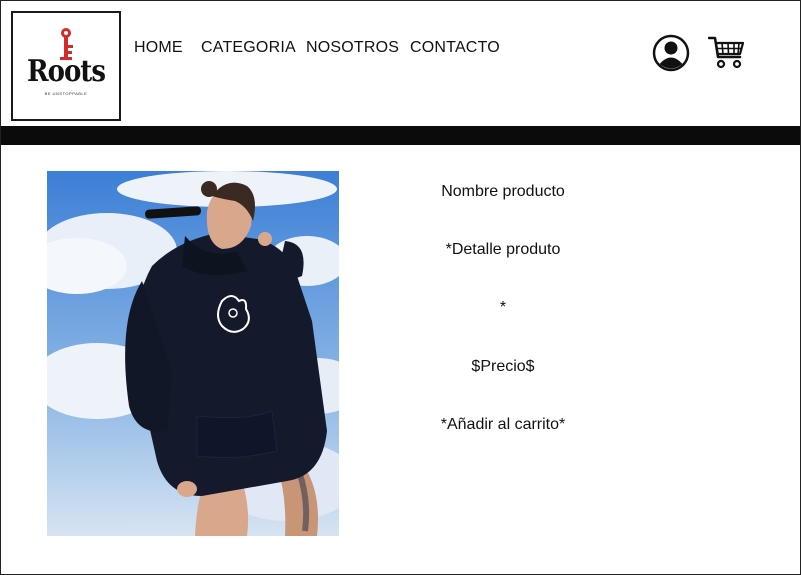  What do you see at coordinates (503, 191) in the screenshot?
I see `product-name: Nombre producto` at bounding box center [503, 191].